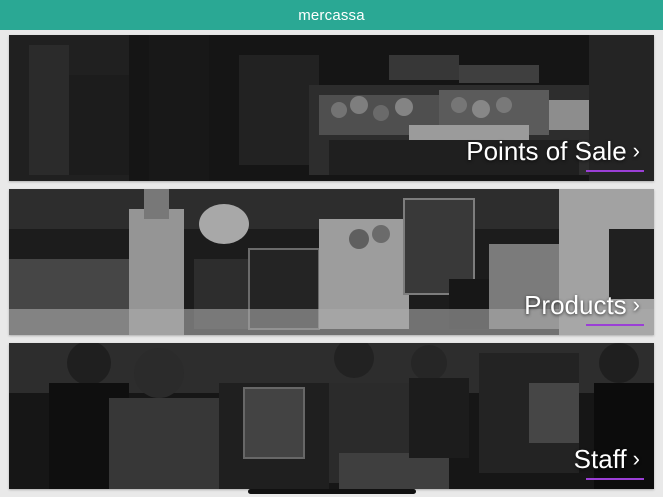  I want to click on staff-label: Staff ›, so click(607, 459).